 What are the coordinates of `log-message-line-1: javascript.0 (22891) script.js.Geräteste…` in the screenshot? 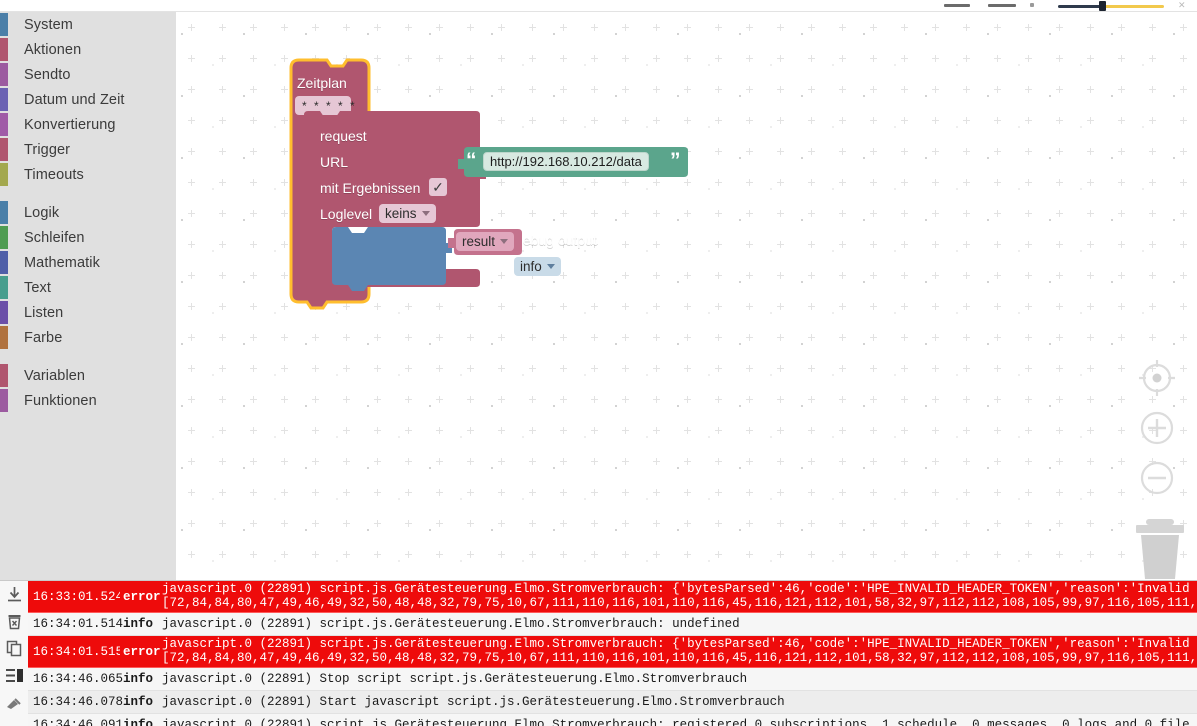 It's located at (679, 589).